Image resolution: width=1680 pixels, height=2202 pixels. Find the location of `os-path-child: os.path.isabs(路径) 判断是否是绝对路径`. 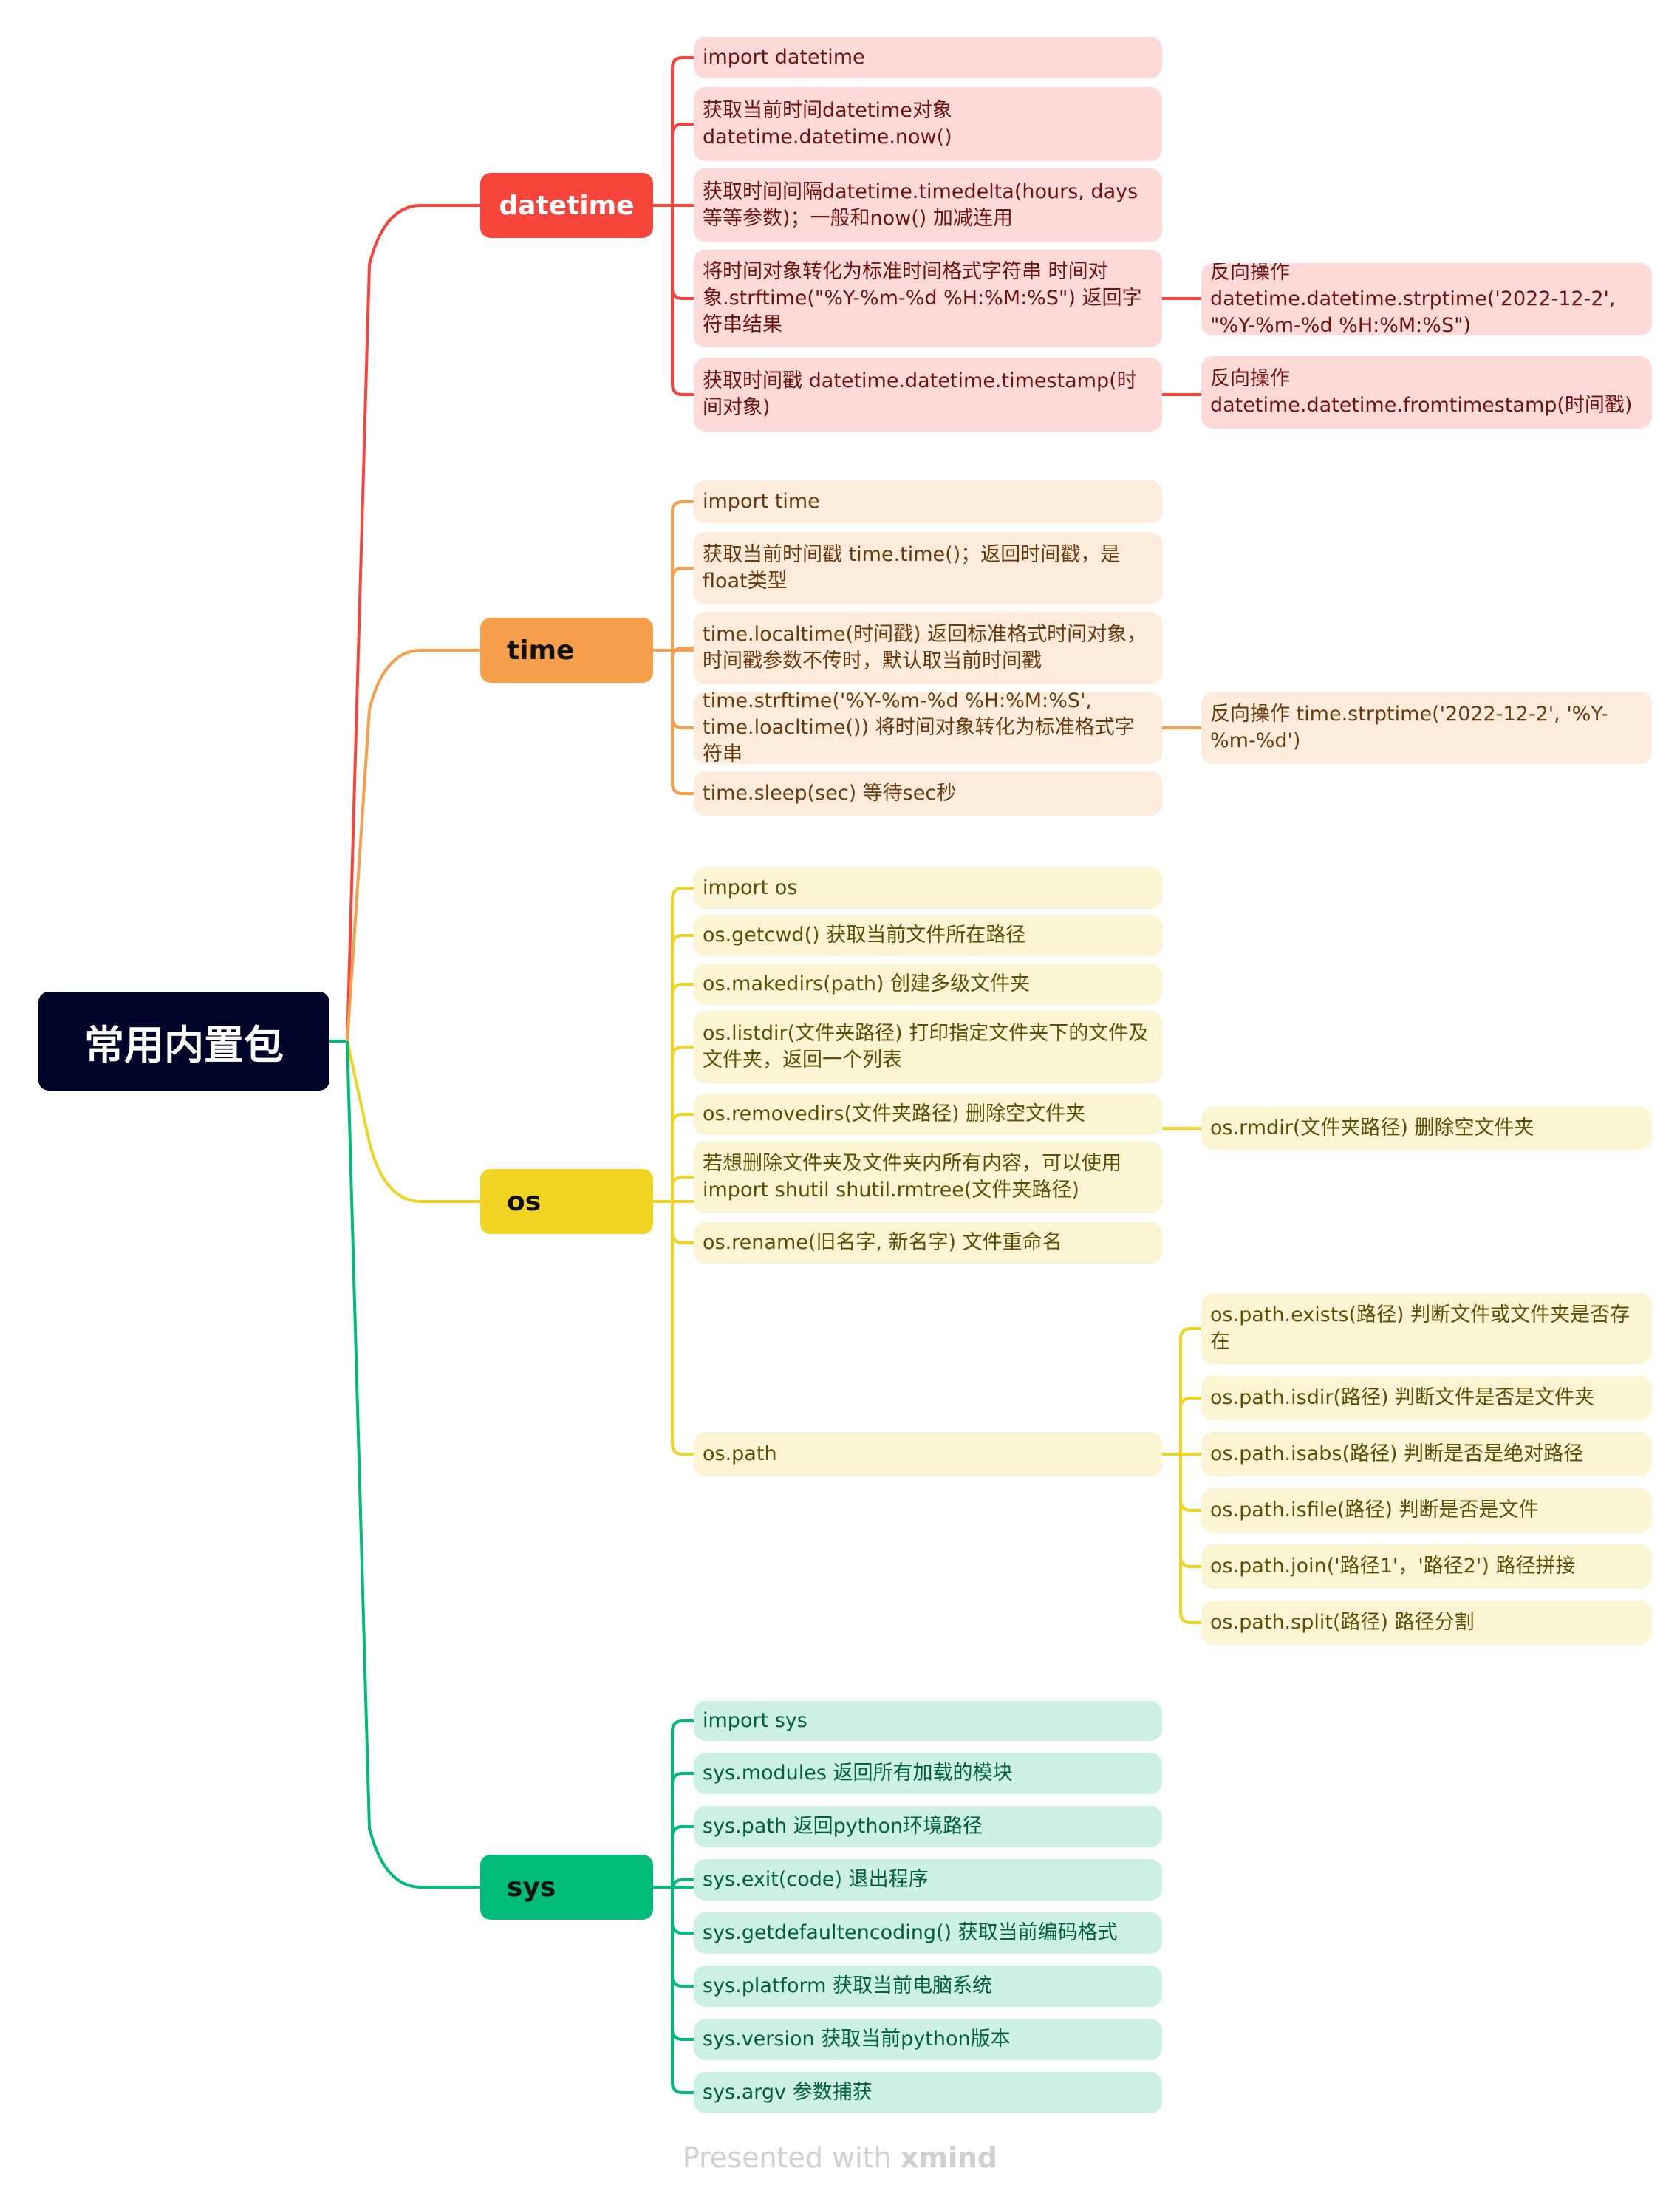

os-path-child: os.path.isabs(路径) 判断是否是绝对路径 is located at coordinates (1426, 1454).